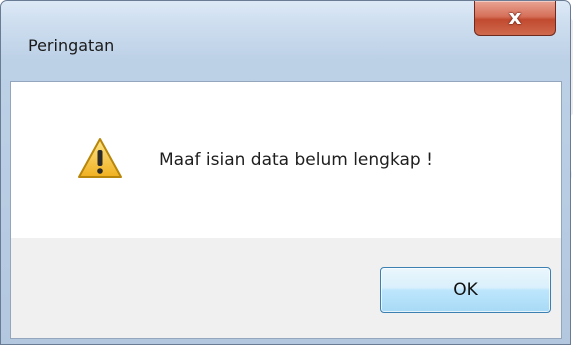  I want to click on close-button: x, so click(515, 18).